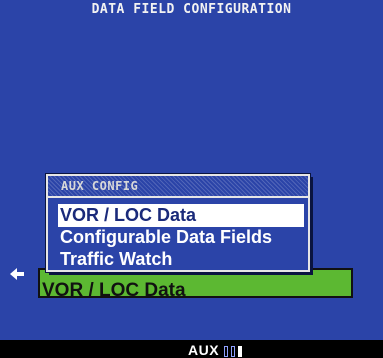 This screenshot has height=358, width=383. Describe the element at coordinates (204, 350) in the screenshot. I see `page-group-label: AUX` at that location.